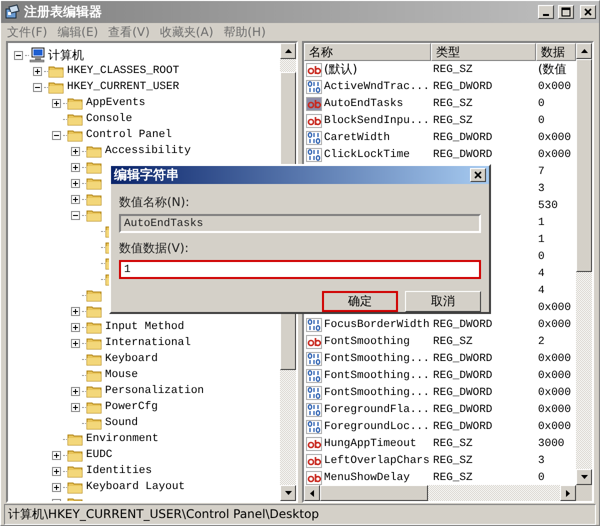 The image size is (600, 526). I want to click on value-data: 530, so click(548, 206).